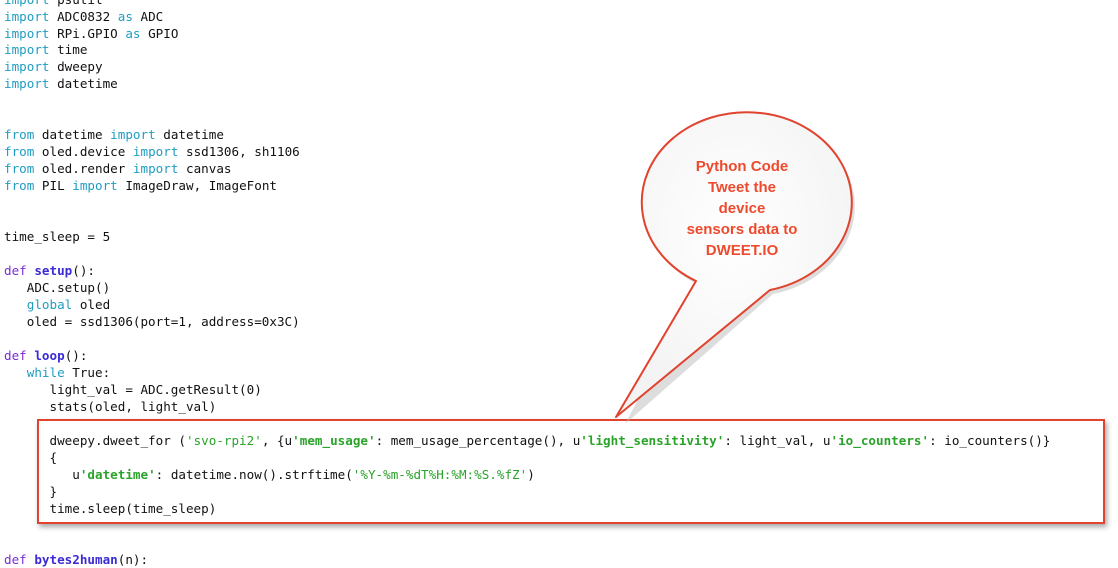 The width and height of the screenshot is (1118, 568). Describe the element at coordinates (742, 166) in the screenshot. I see `callout-line: Python Code` at that location.